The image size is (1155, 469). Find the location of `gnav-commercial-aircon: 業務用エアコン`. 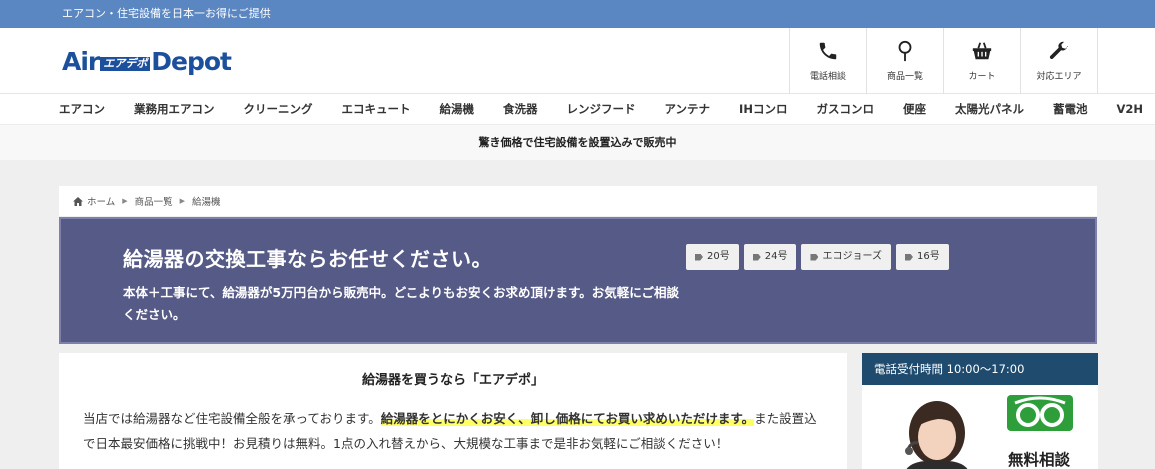

gnav-commercial-aircon: 業務用エアコン is located at coordinates (174, 109).